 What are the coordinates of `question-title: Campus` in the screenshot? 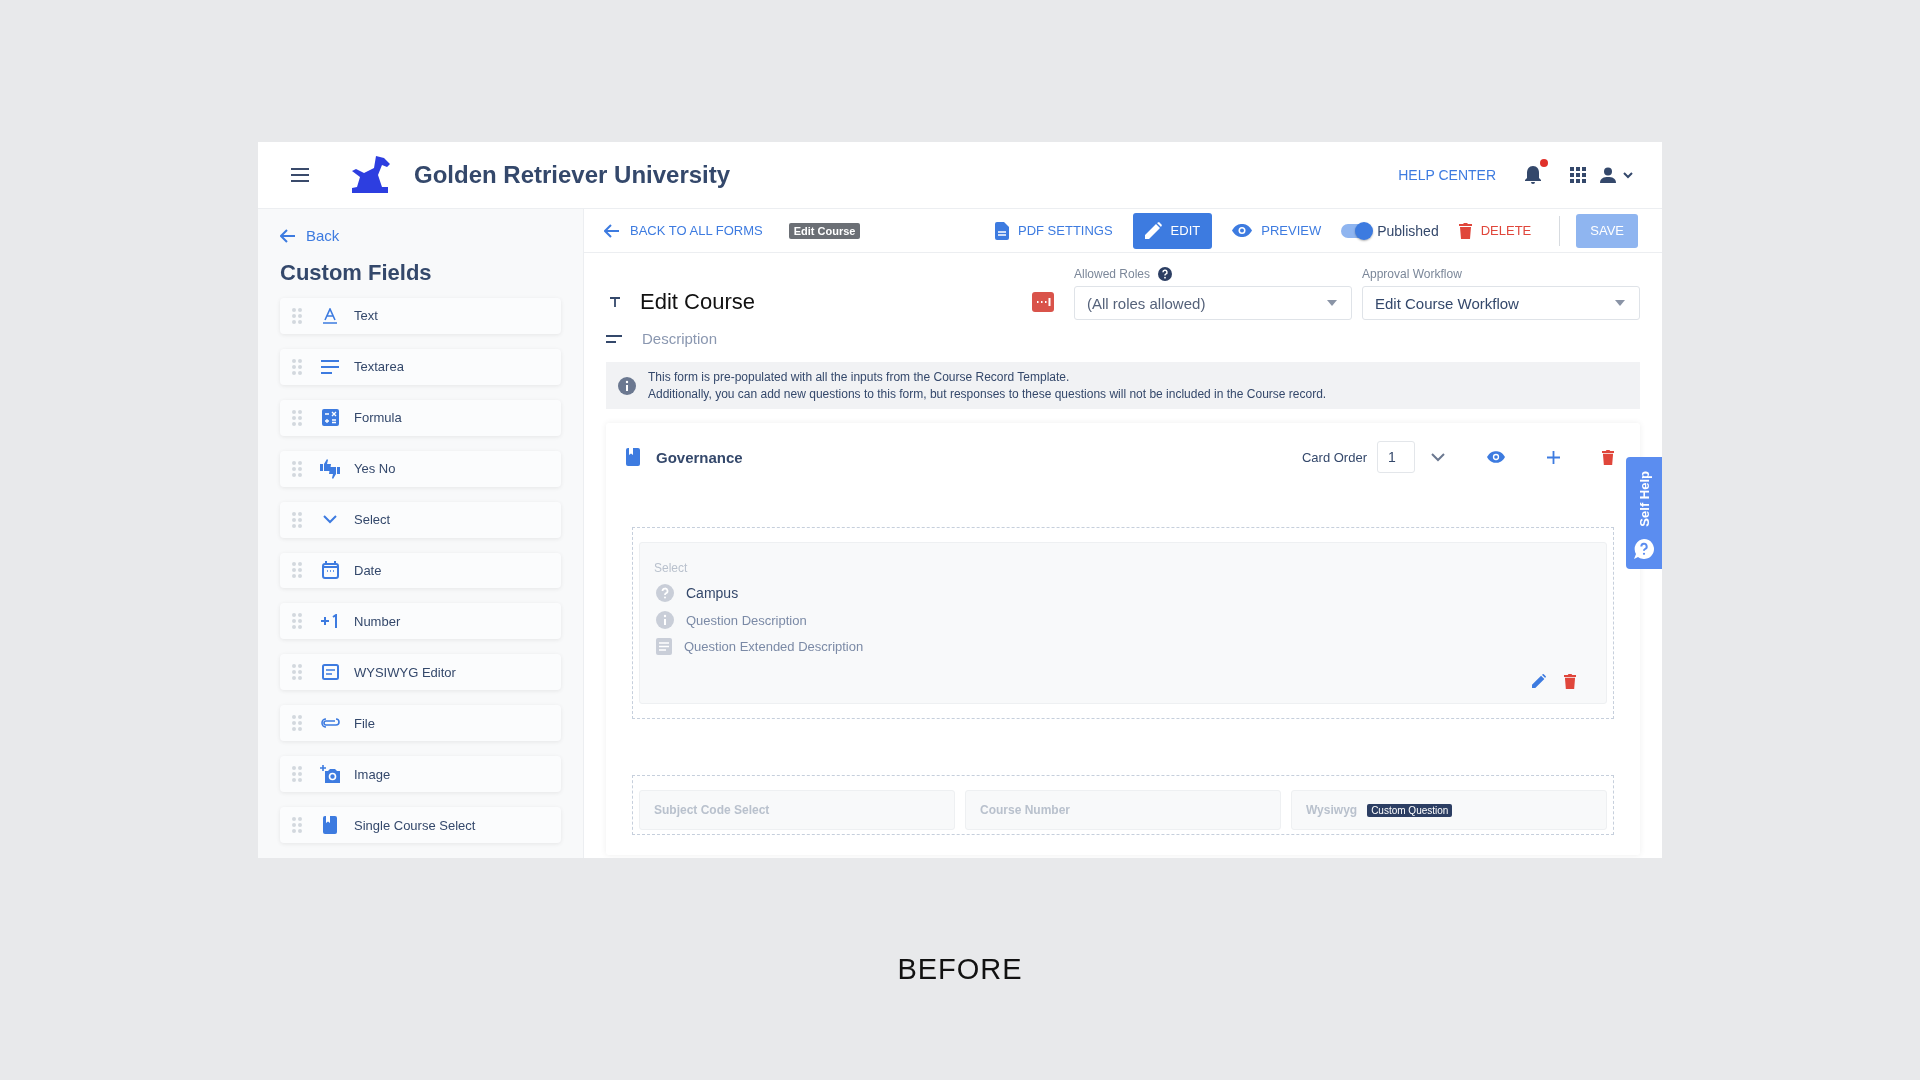 It's located at (712, 593).